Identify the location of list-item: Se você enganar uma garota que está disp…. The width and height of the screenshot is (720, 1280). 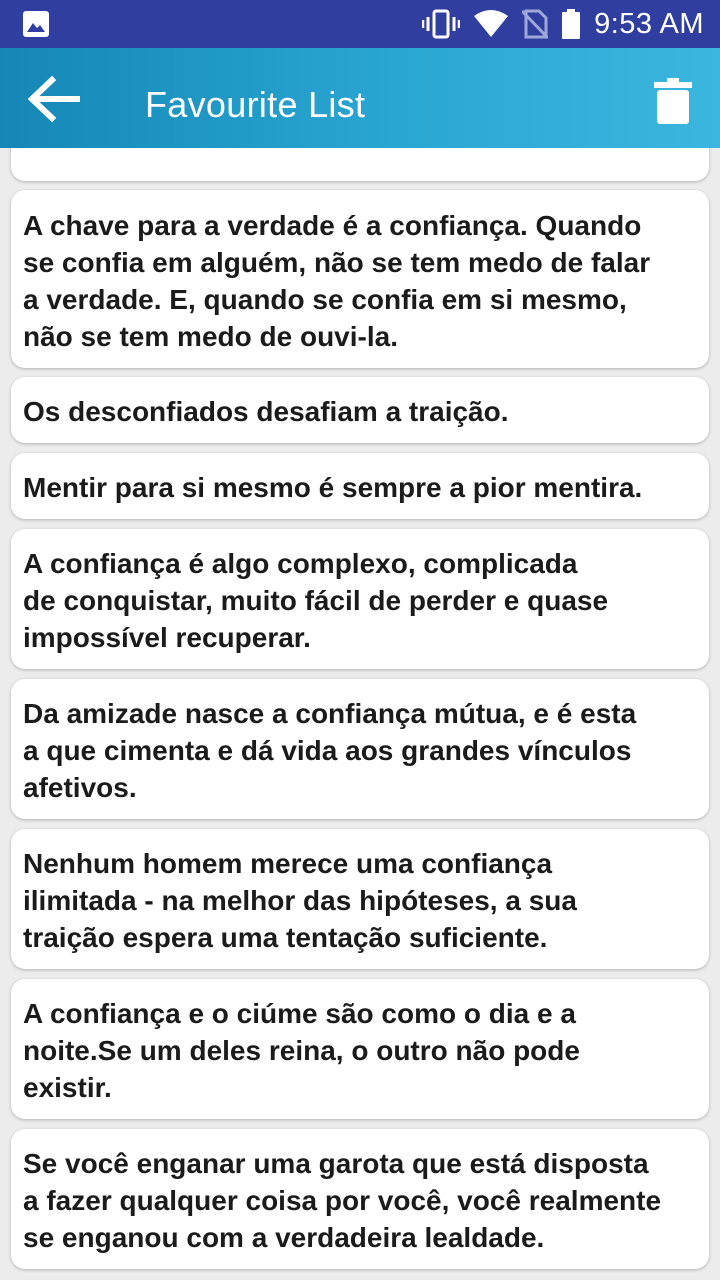
(360, 1199).